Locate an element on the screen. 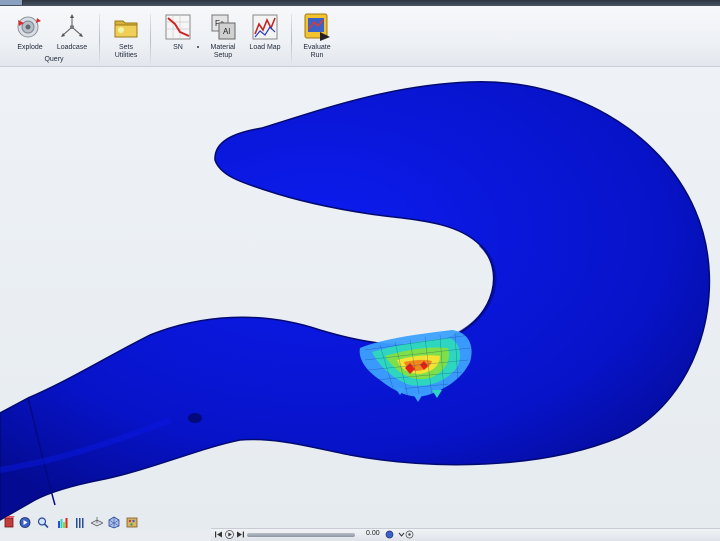 This screenshot has height=541, width=720. sets-utilities-label: Sets Utilities is located at coordinates (126, 51).